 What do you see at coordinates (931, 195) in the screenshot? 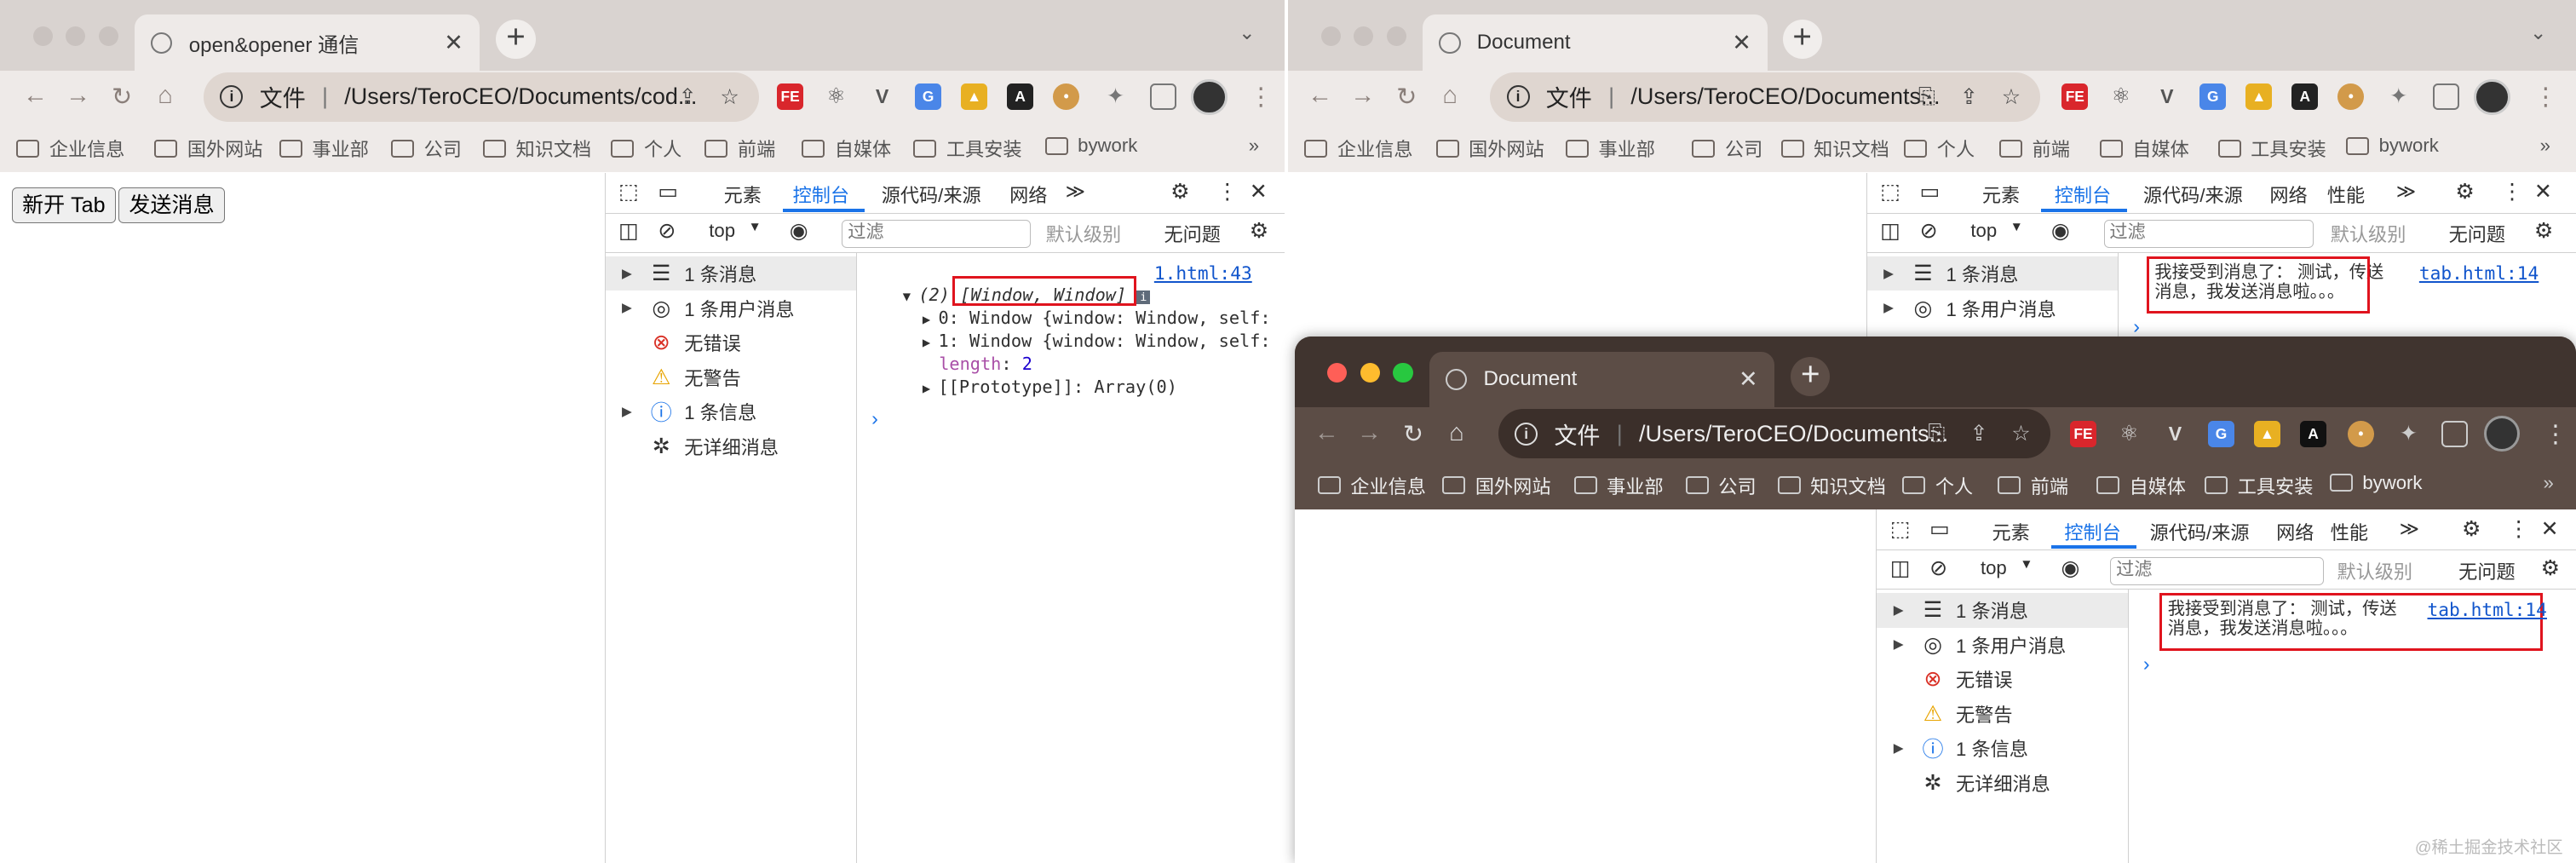
I see `tab-sources: 源代码/来源` at bounding box center [931, 195].